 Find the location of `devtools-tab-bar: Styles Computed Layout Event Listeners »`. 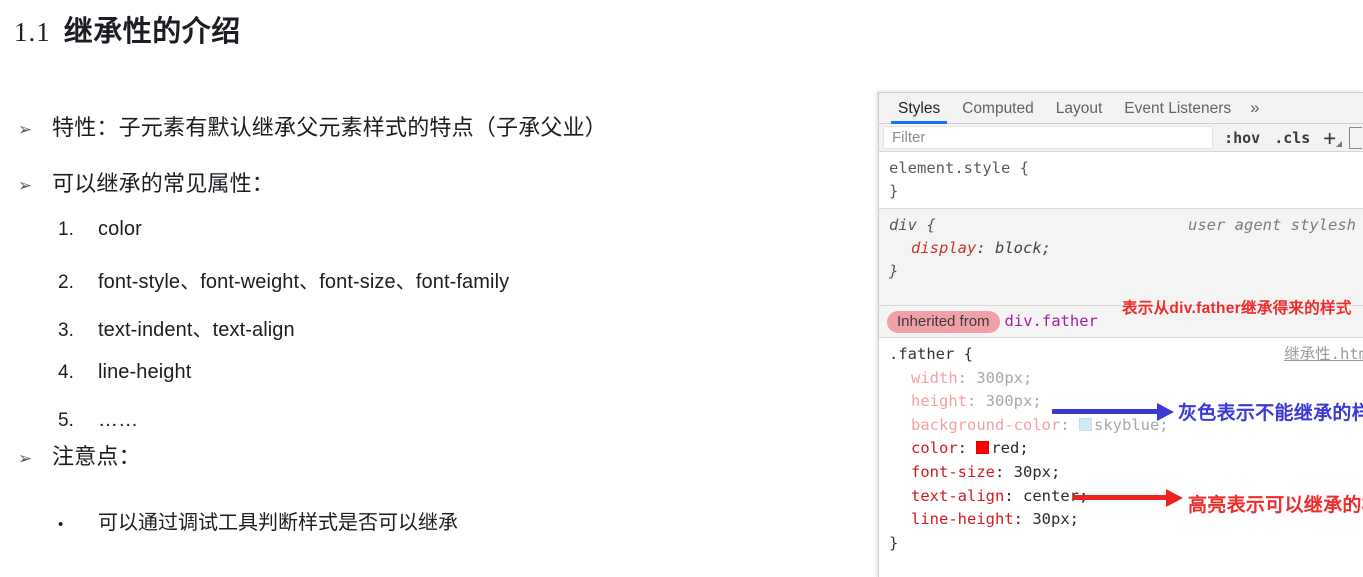

devtools-tab-bar: Styles Computed Layout Event Listeners » is located at coordinates (1121, 108).